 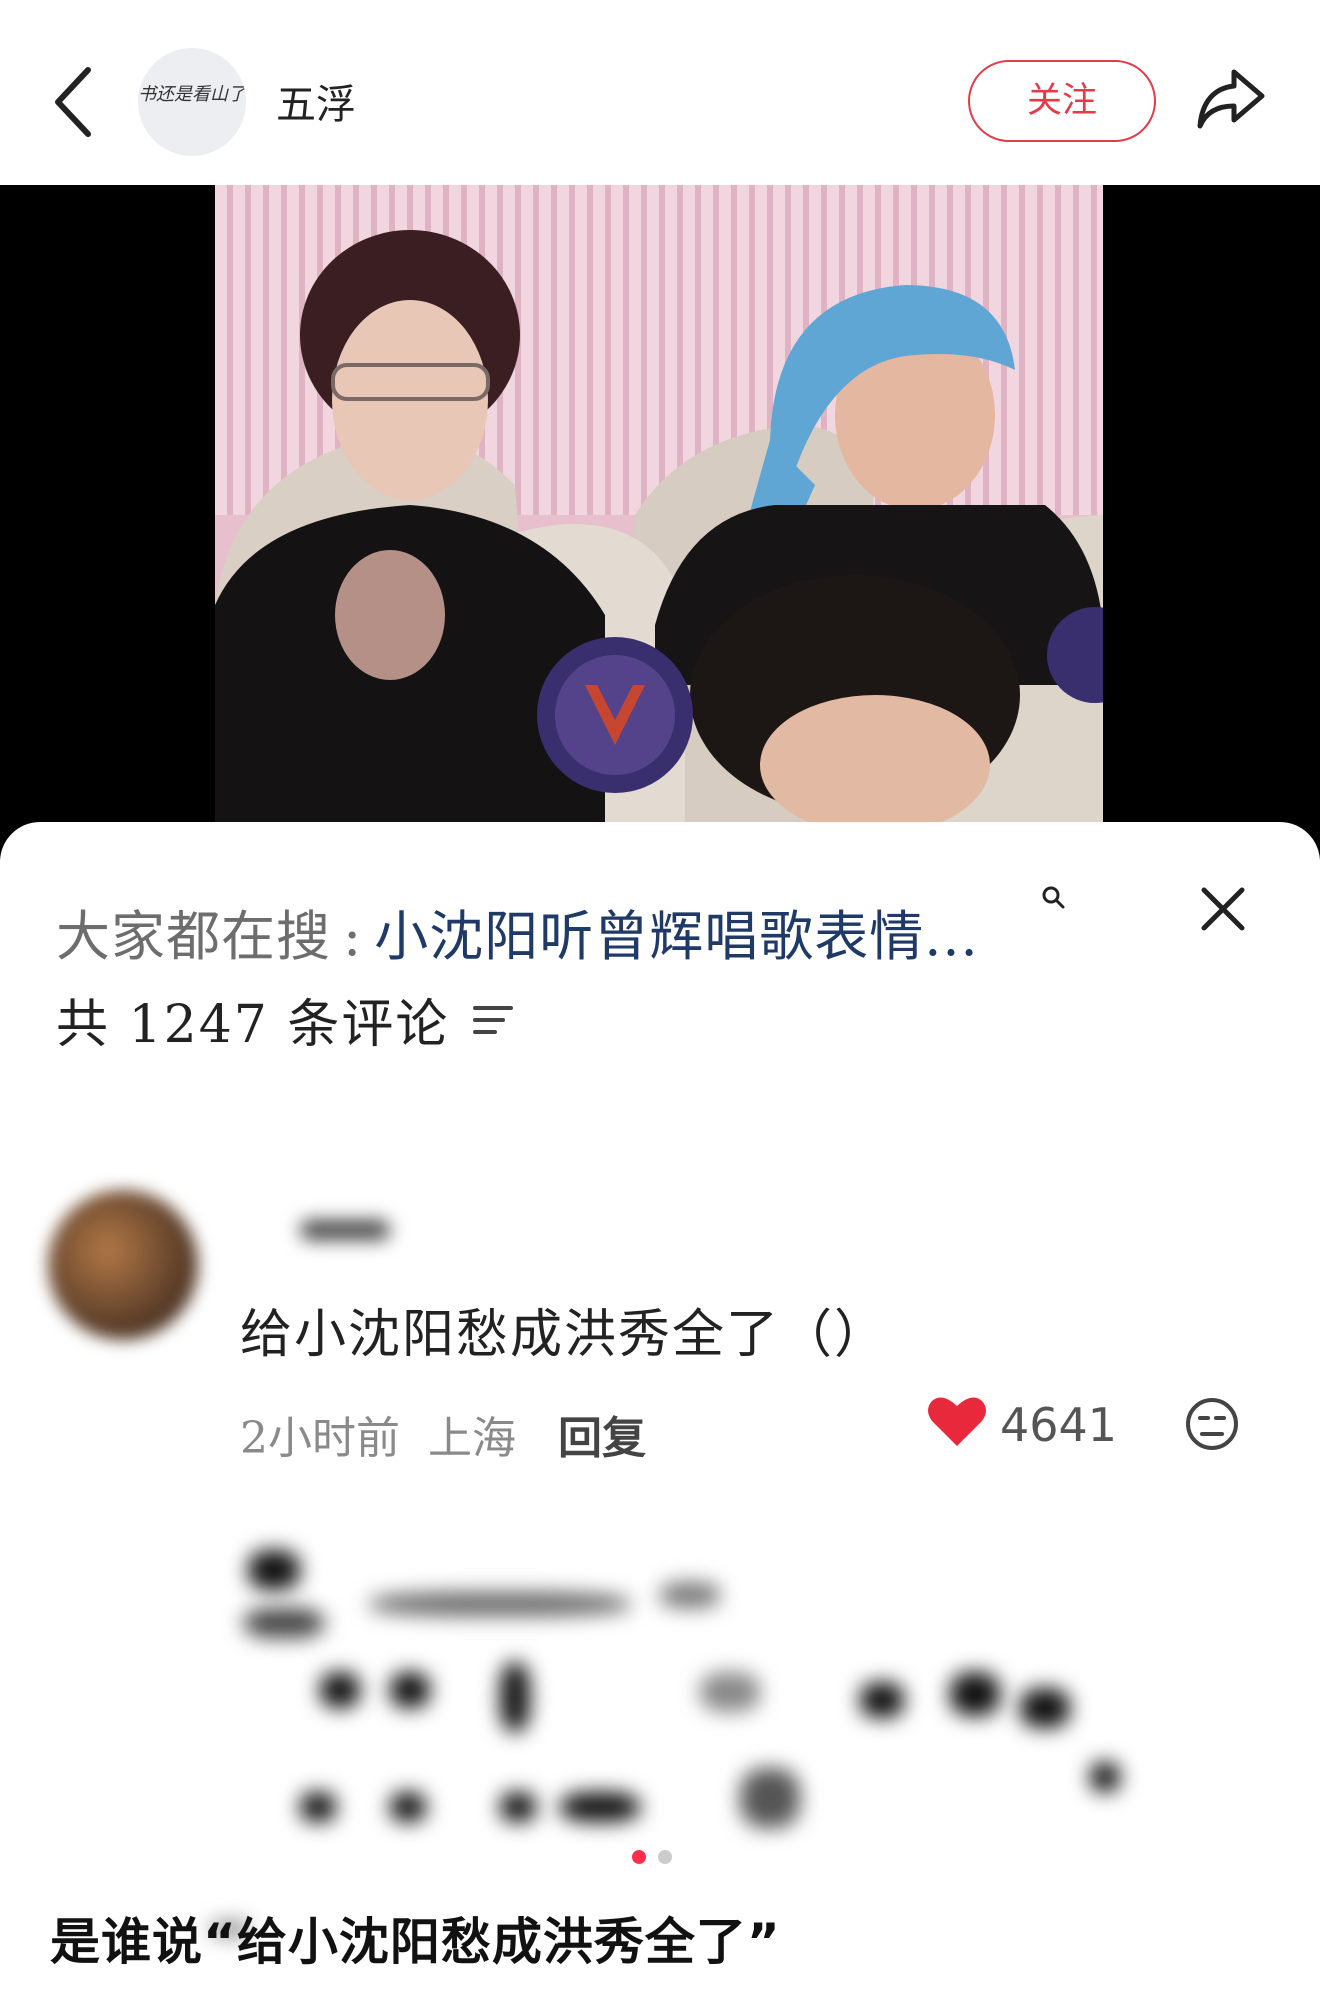 What do you see at coordinates (1059, 1425) in the screenshot?
I see `like-count: 4641` at bounding box center [1059, 1425].